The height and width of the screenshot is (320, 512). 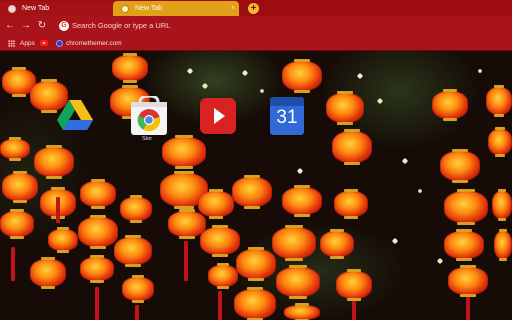 What do you see at coordinates (287, 101) in the screenshot?
I see `calendar-header` at bounding box center [287, 101].